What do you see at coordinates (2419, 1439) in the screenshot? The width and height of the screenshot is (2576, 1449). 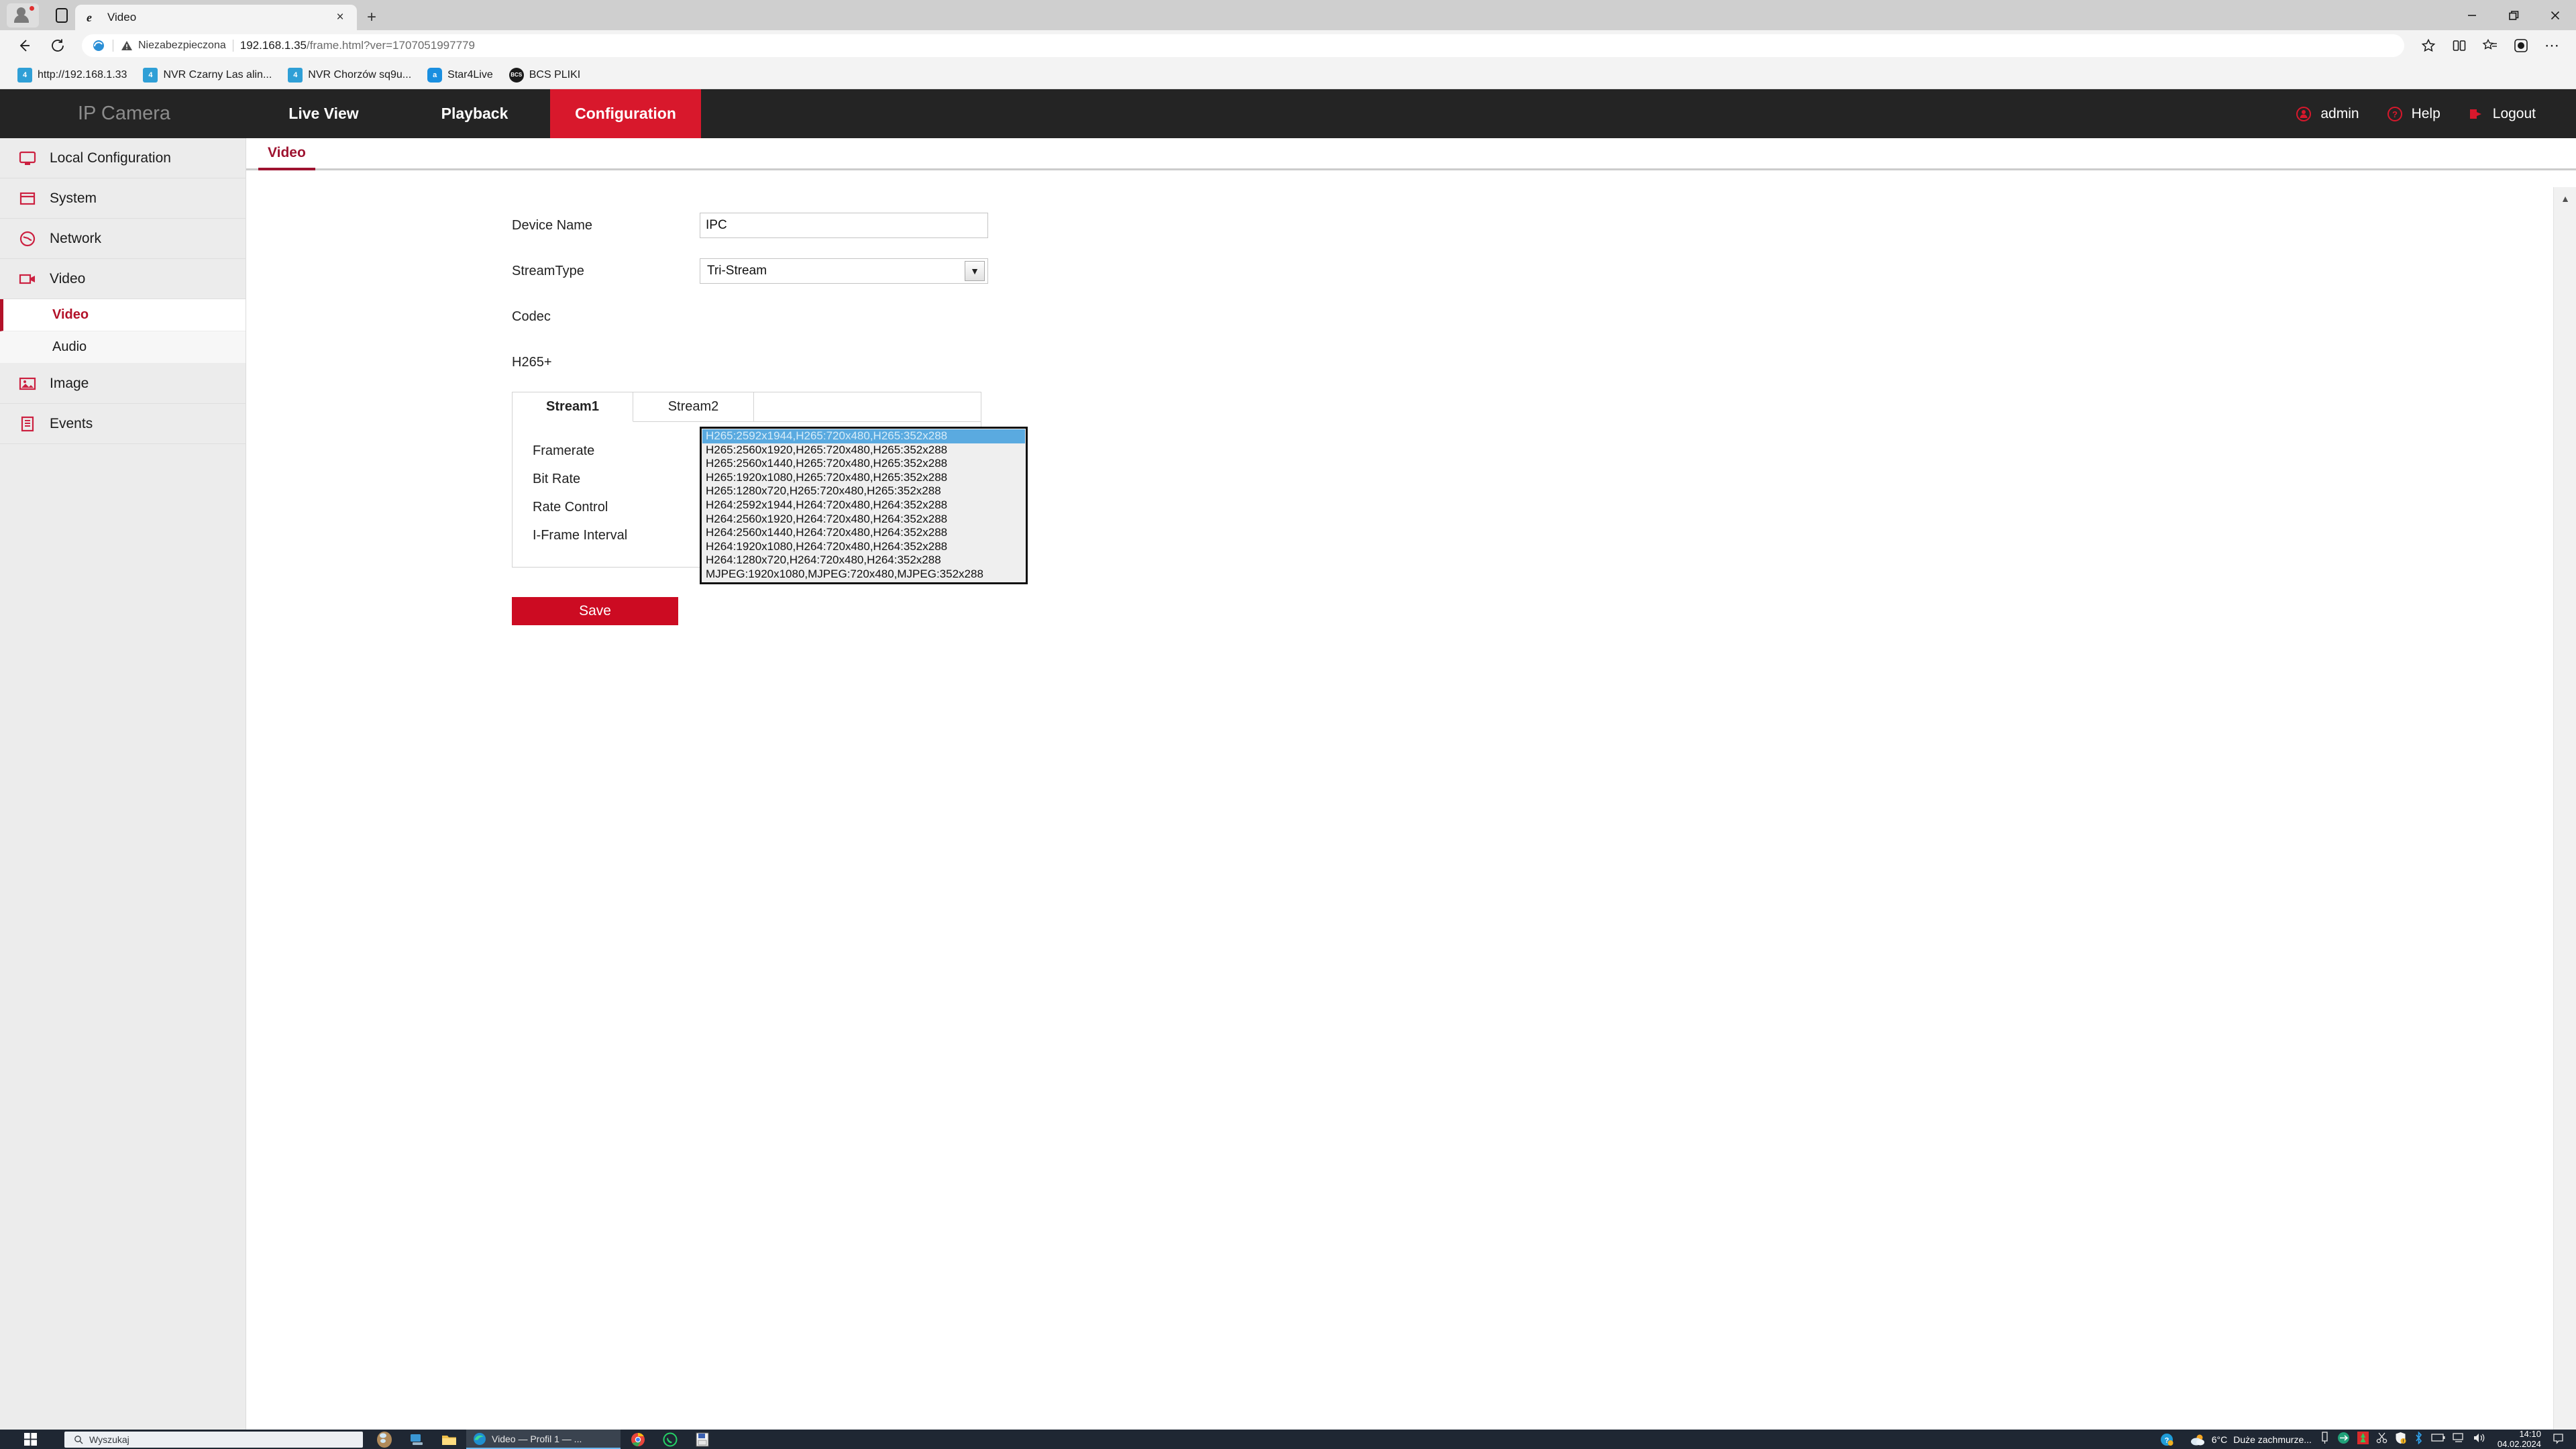 I see `bluetooth-icon` at bounding box center [2419, 1439].